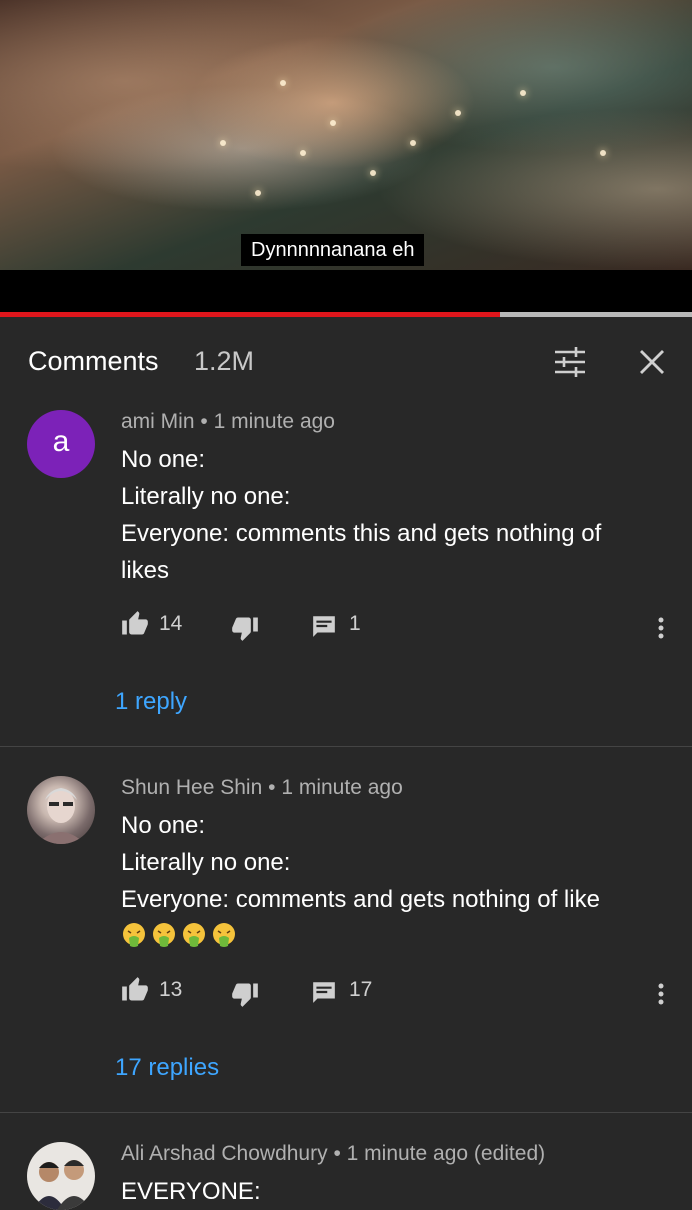 The height and width of the screenshot is (1210, 692). I want to click on video-progress-played, so click(250, 314).